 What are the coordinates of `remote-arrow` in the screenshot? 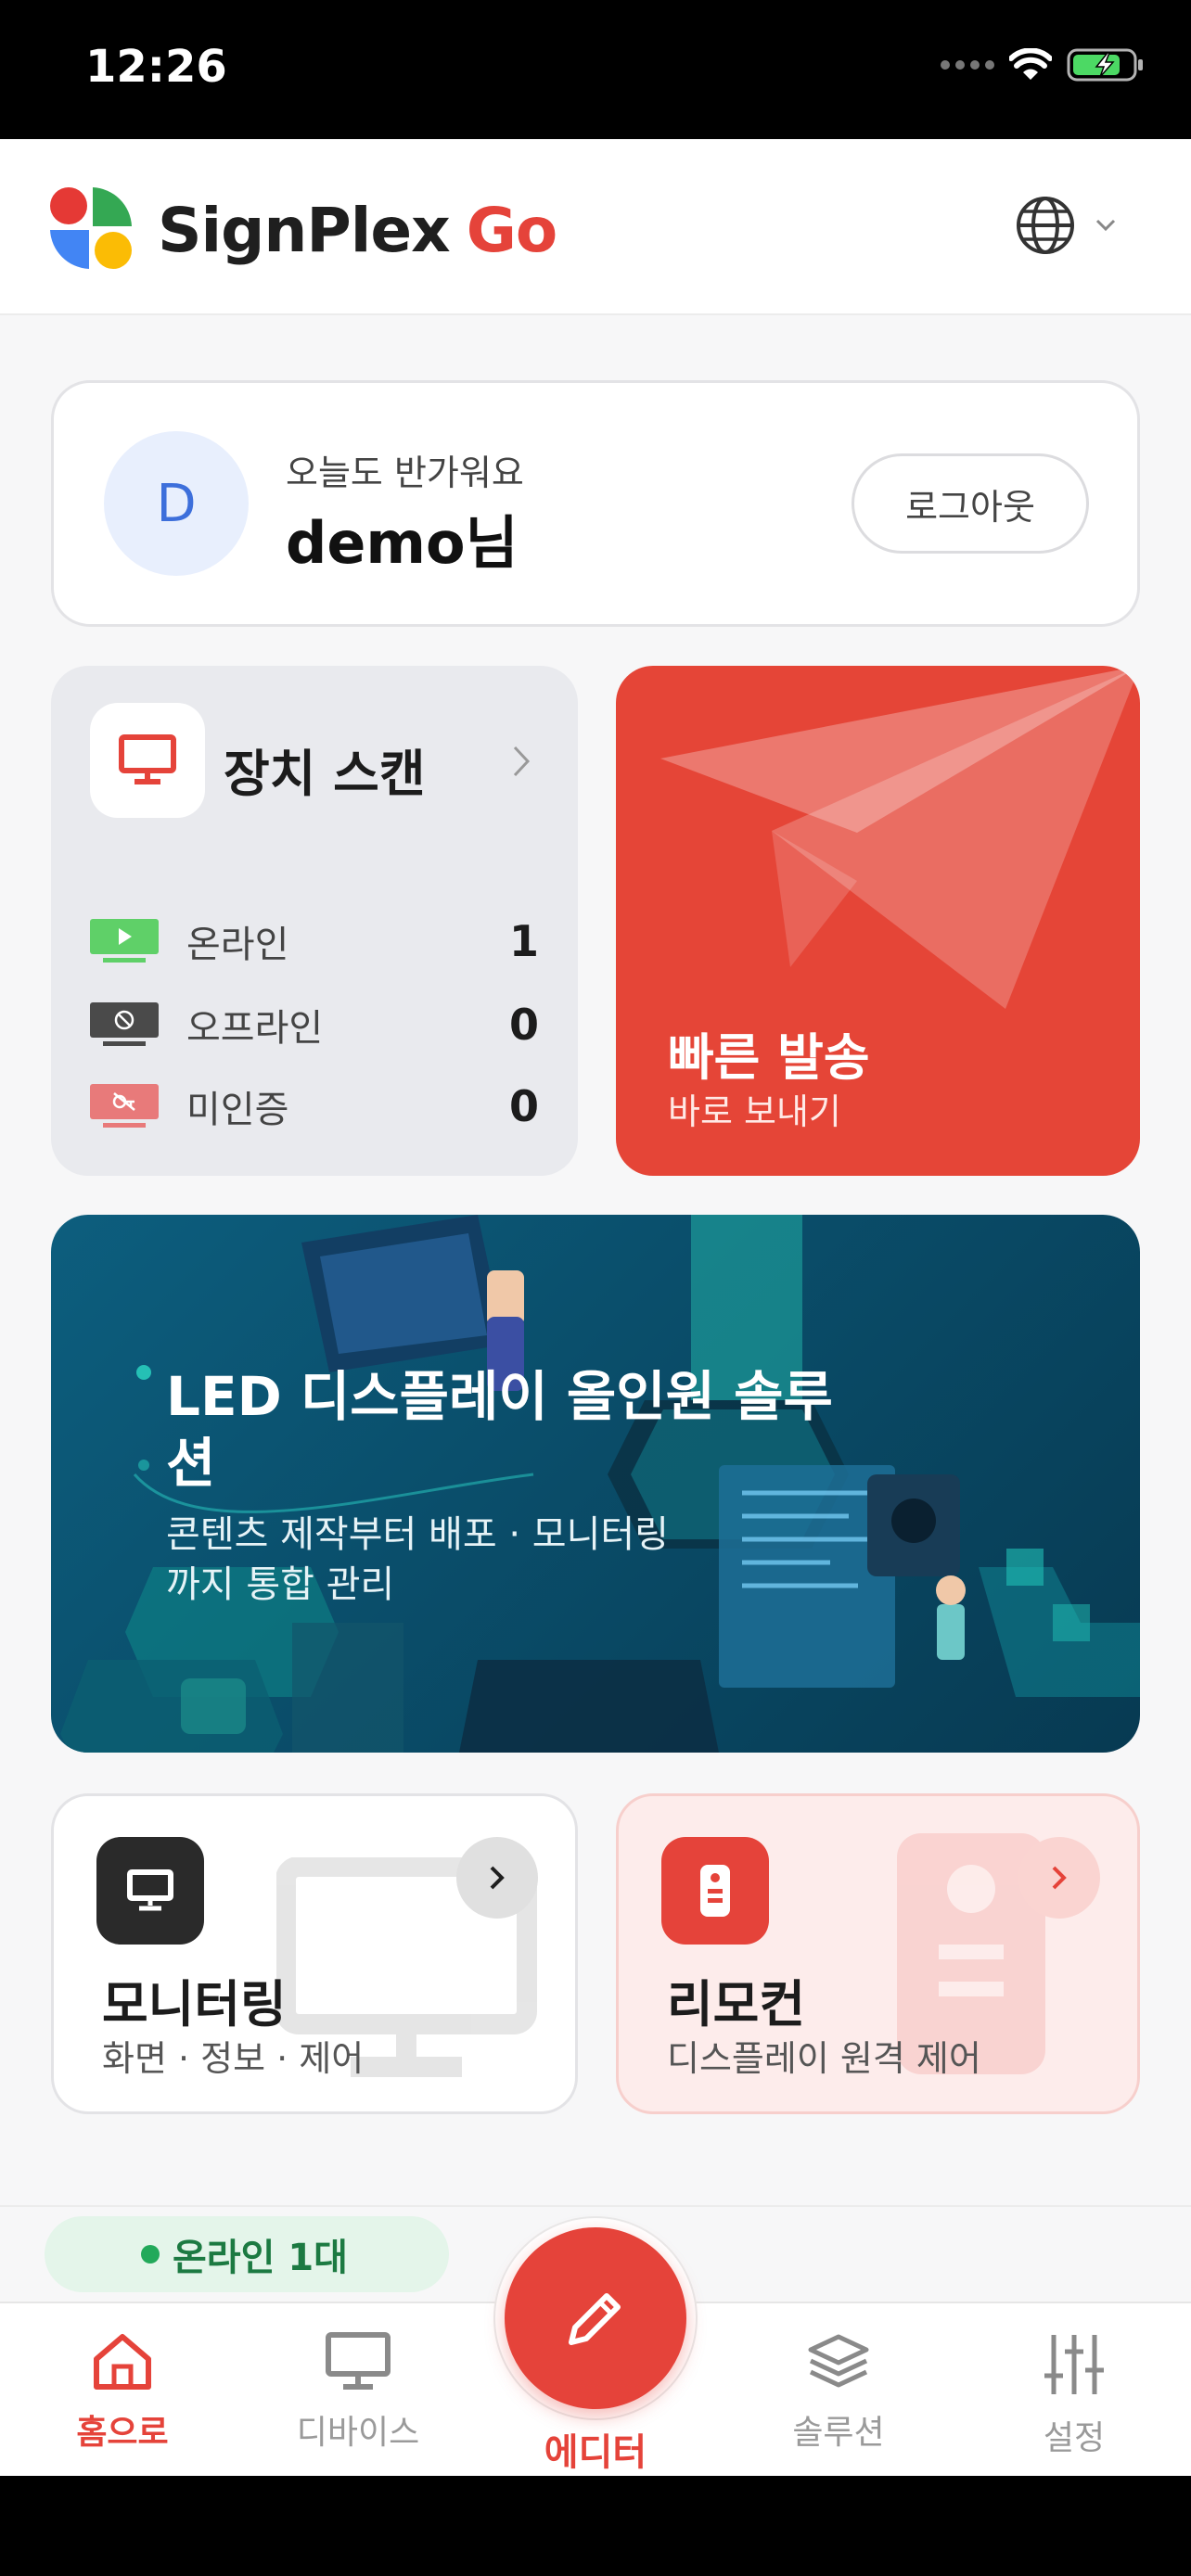 It's located at (1059, 1878).